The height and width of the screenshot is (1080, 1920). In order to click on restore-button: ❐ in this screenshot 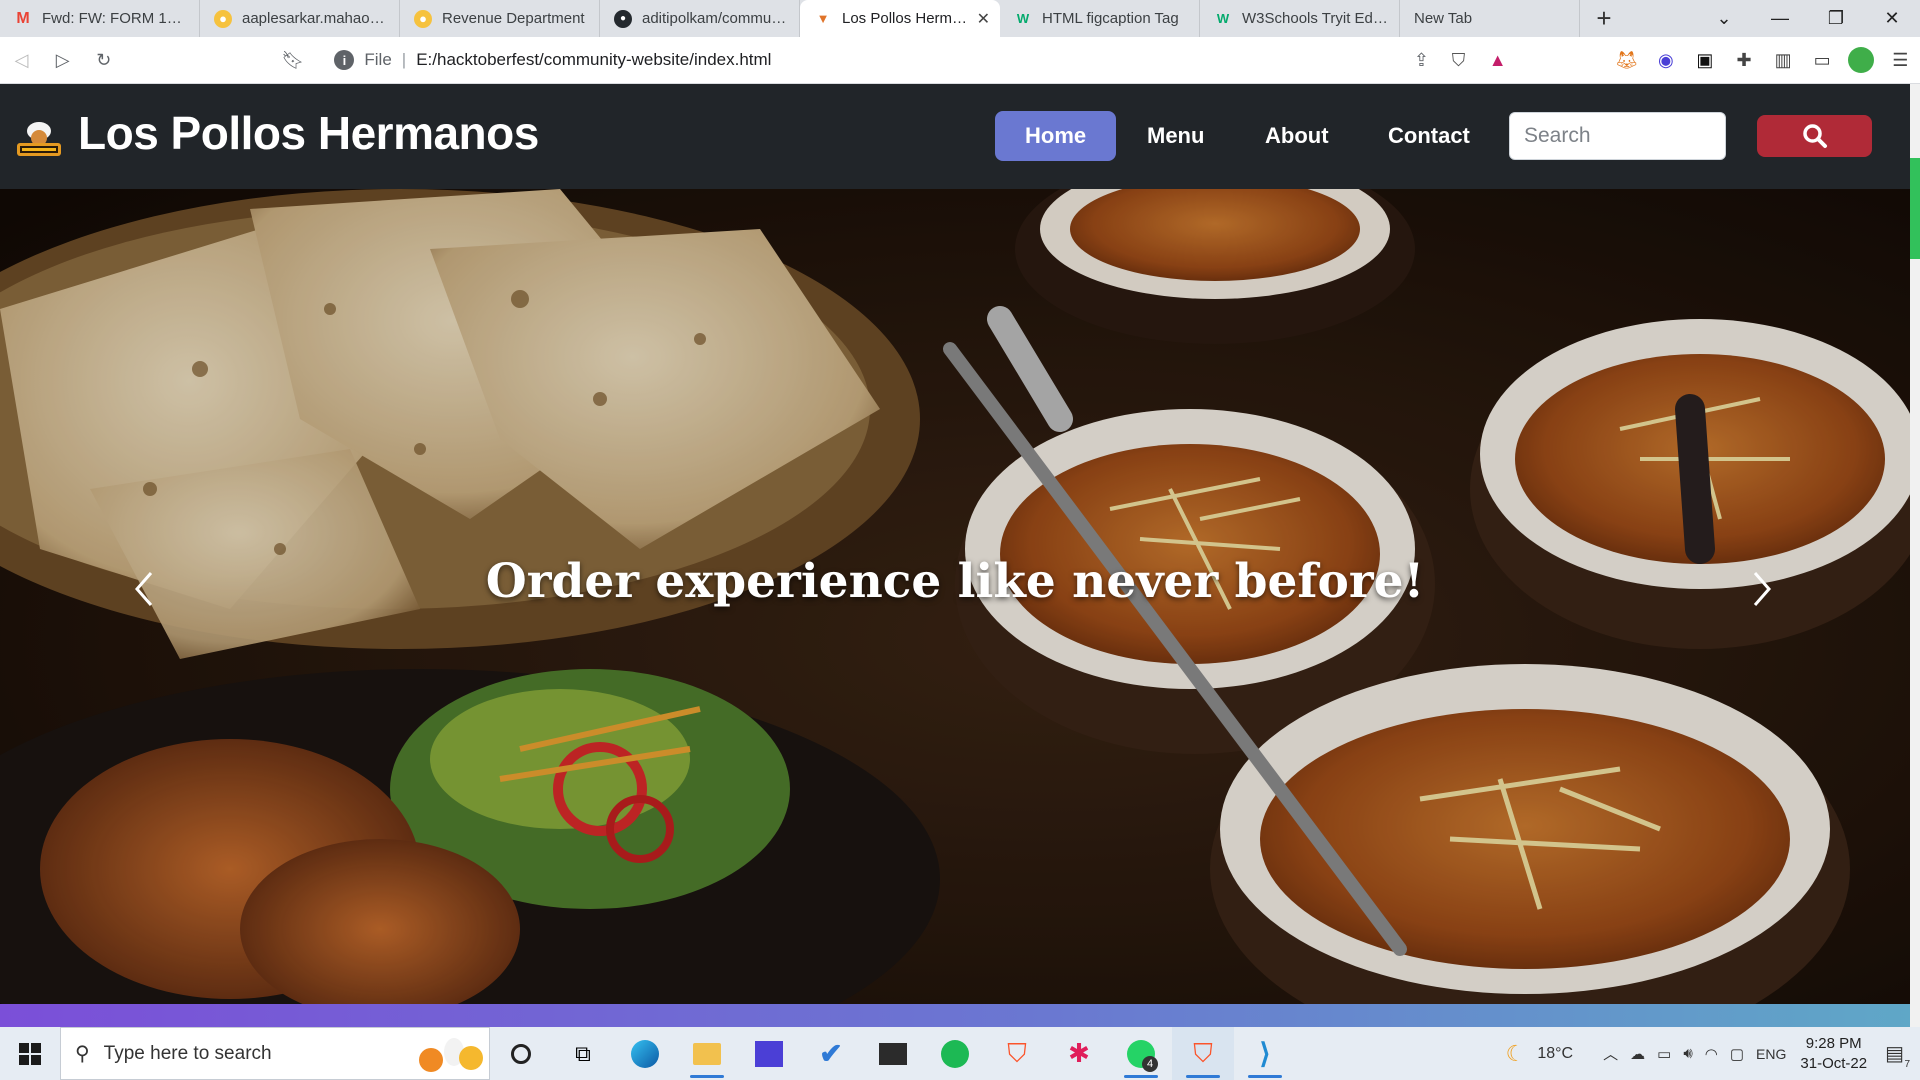, I will do `click(1836, 18)`.